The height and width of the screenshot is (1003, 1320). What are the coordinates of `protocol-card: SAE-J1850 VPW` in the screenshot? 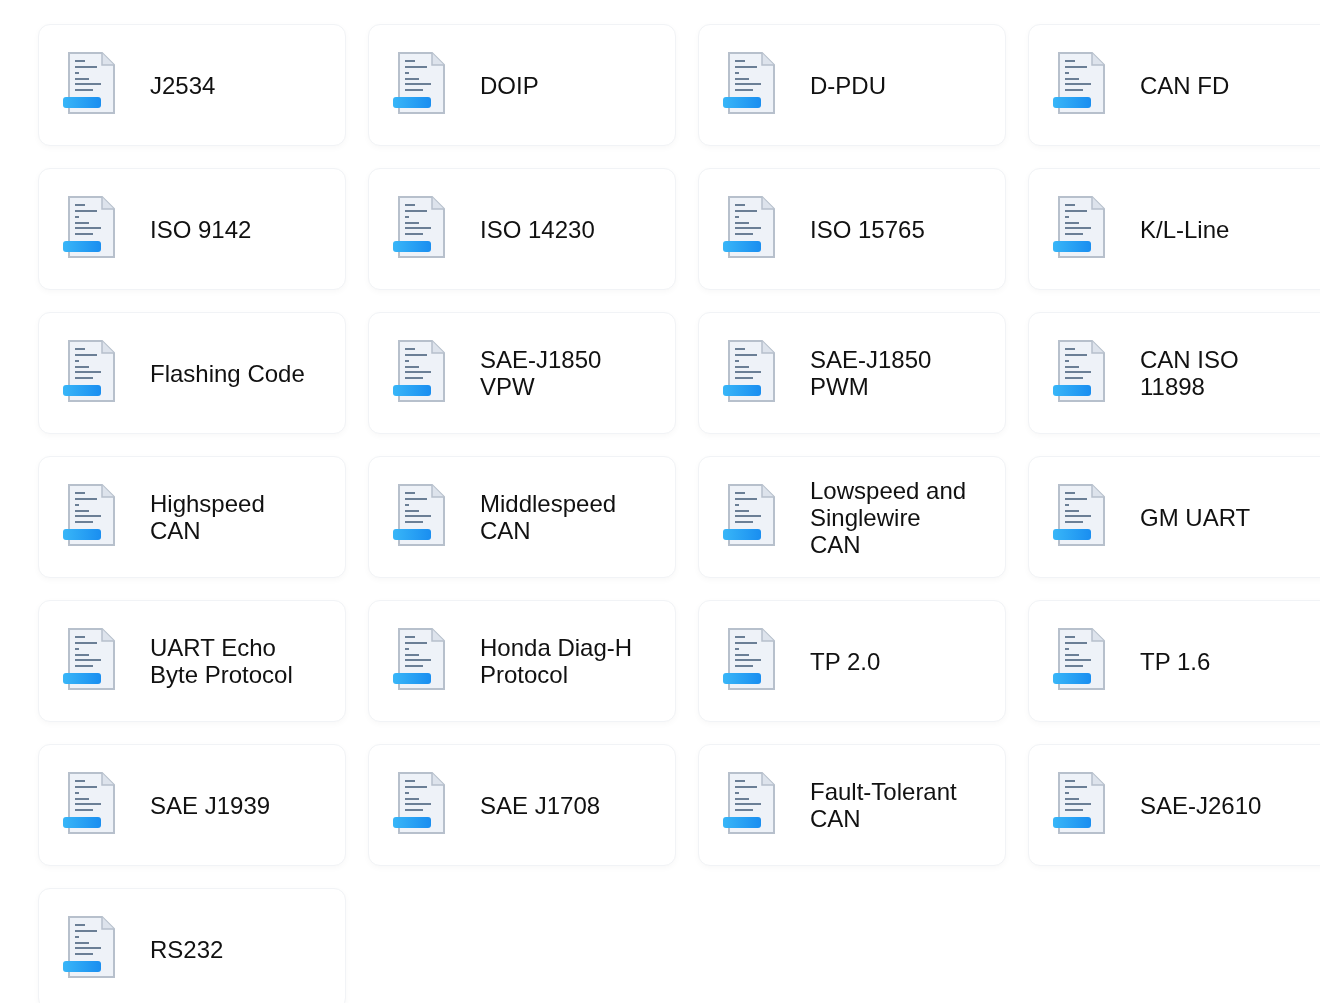 It's located at (522, 373).